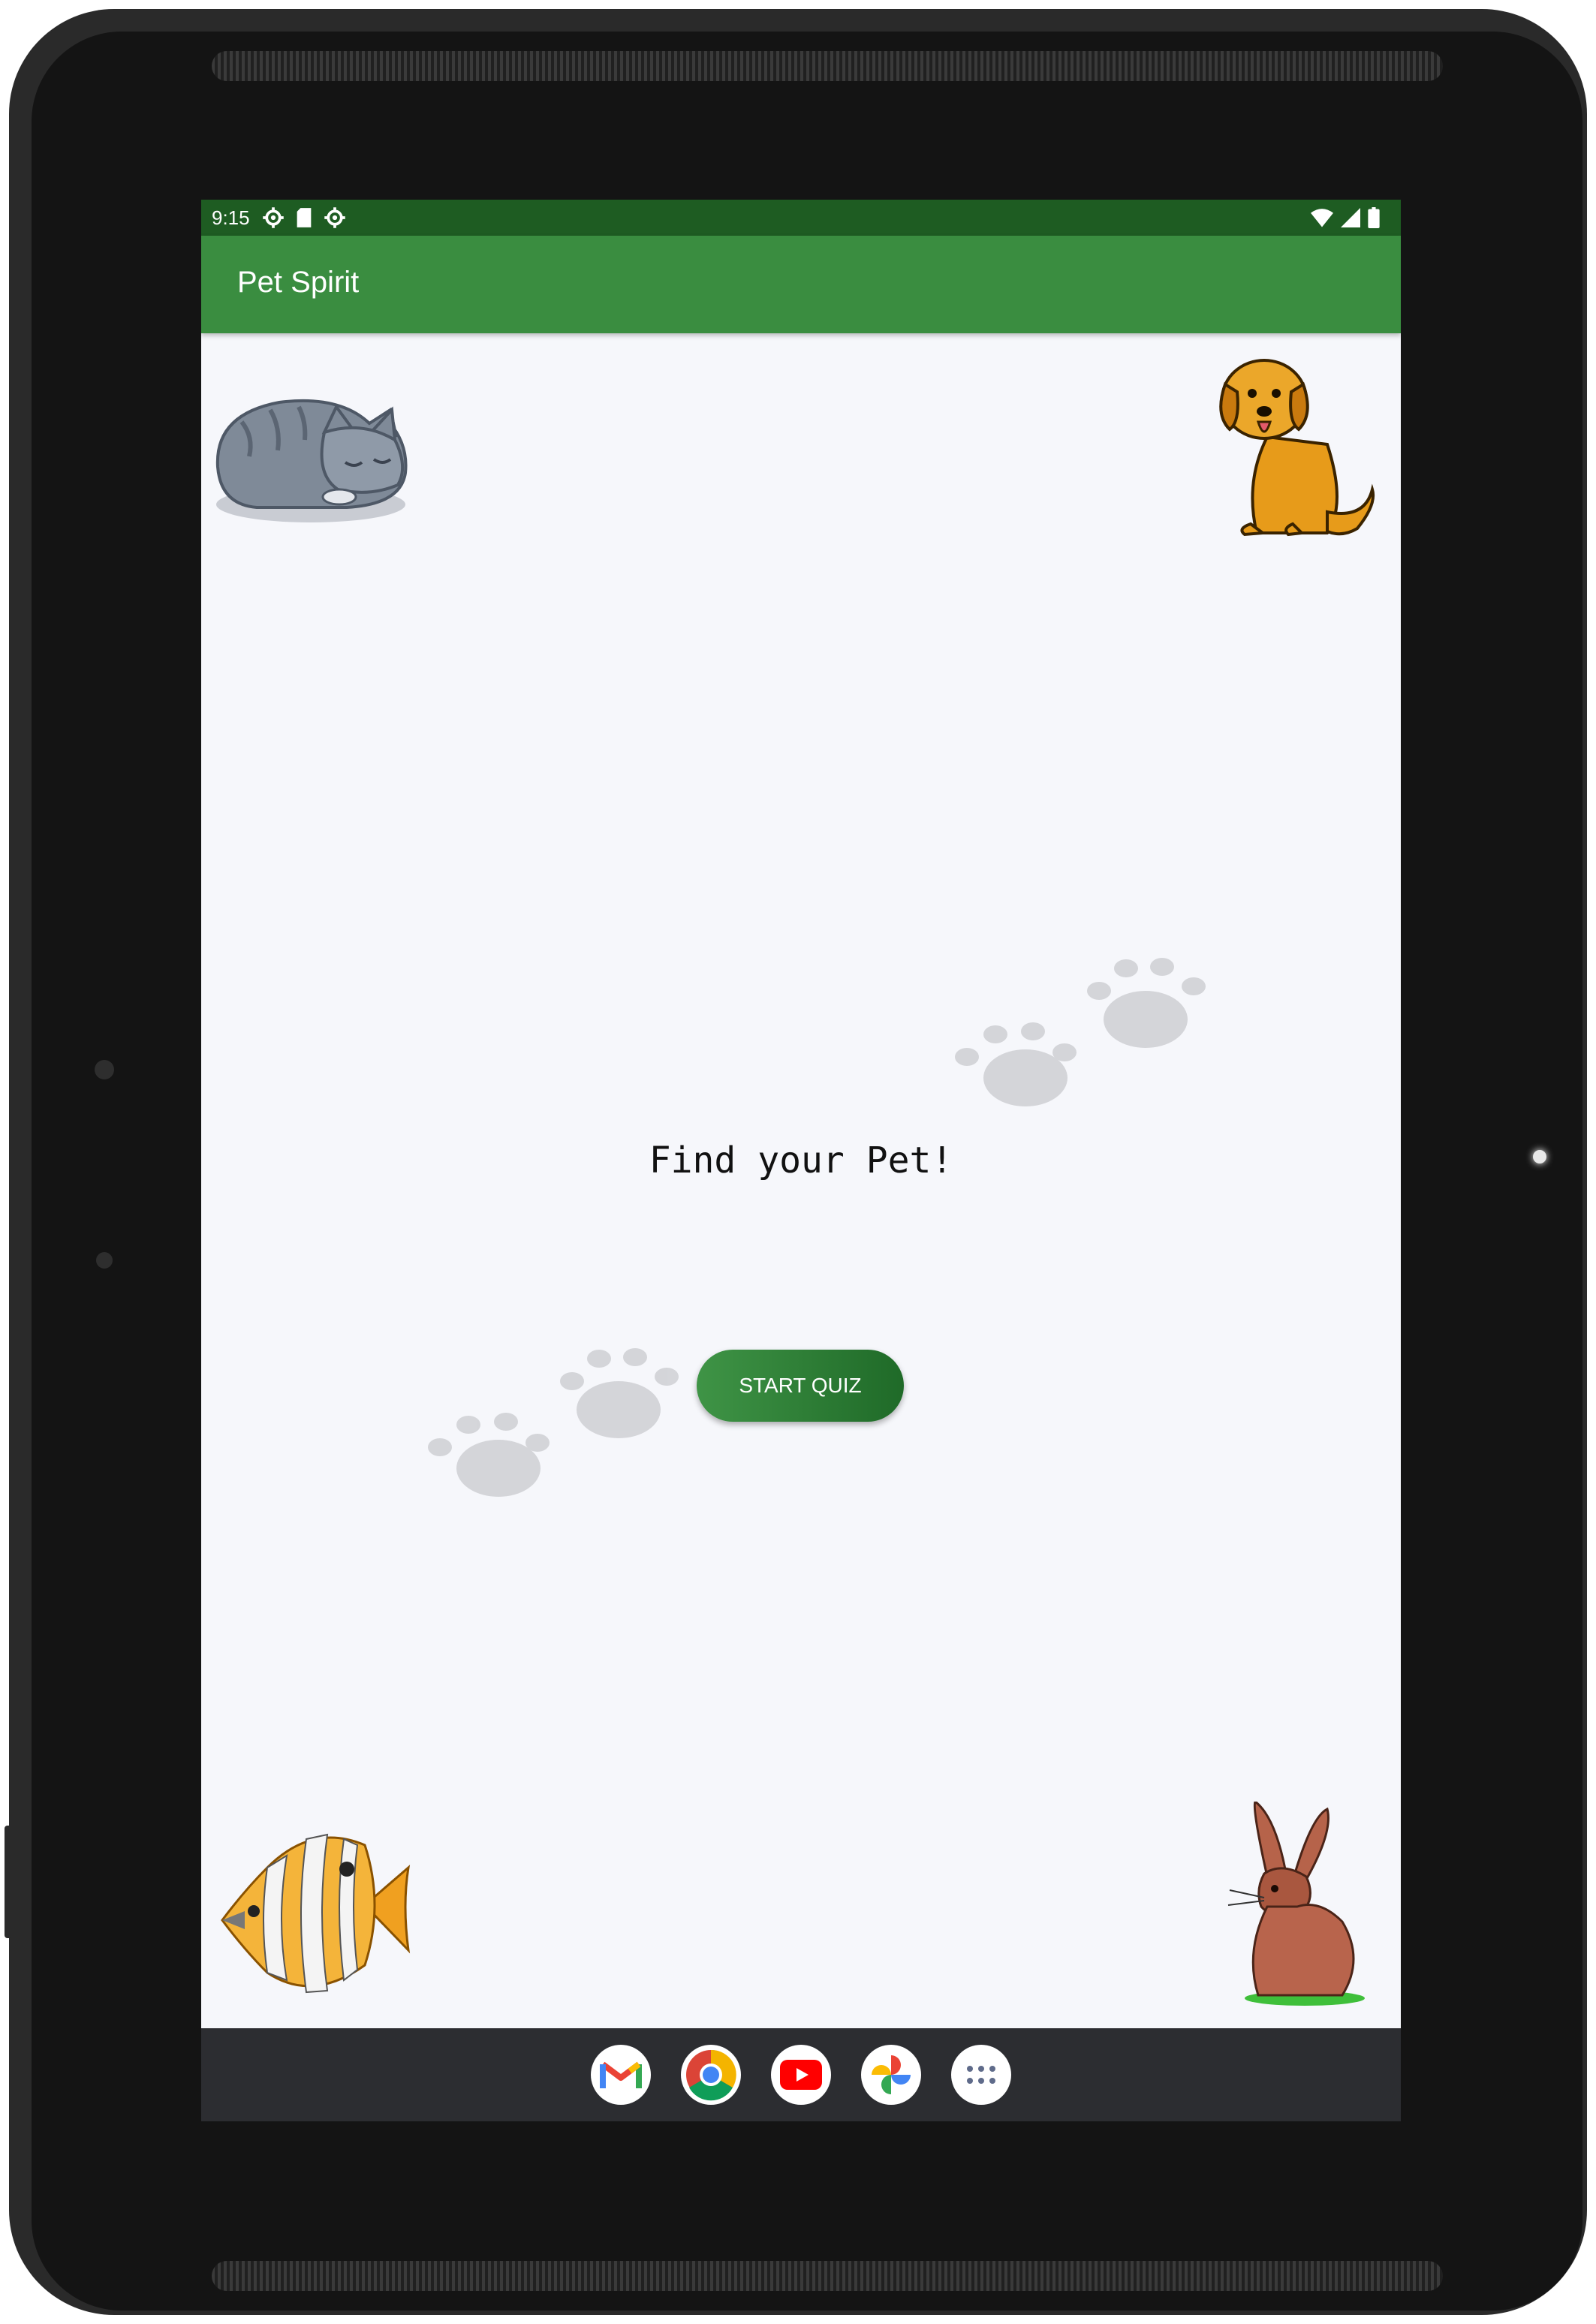 The image size is (1596, 2324). I want to click on pinwheel-icon, so click(891, 2074).